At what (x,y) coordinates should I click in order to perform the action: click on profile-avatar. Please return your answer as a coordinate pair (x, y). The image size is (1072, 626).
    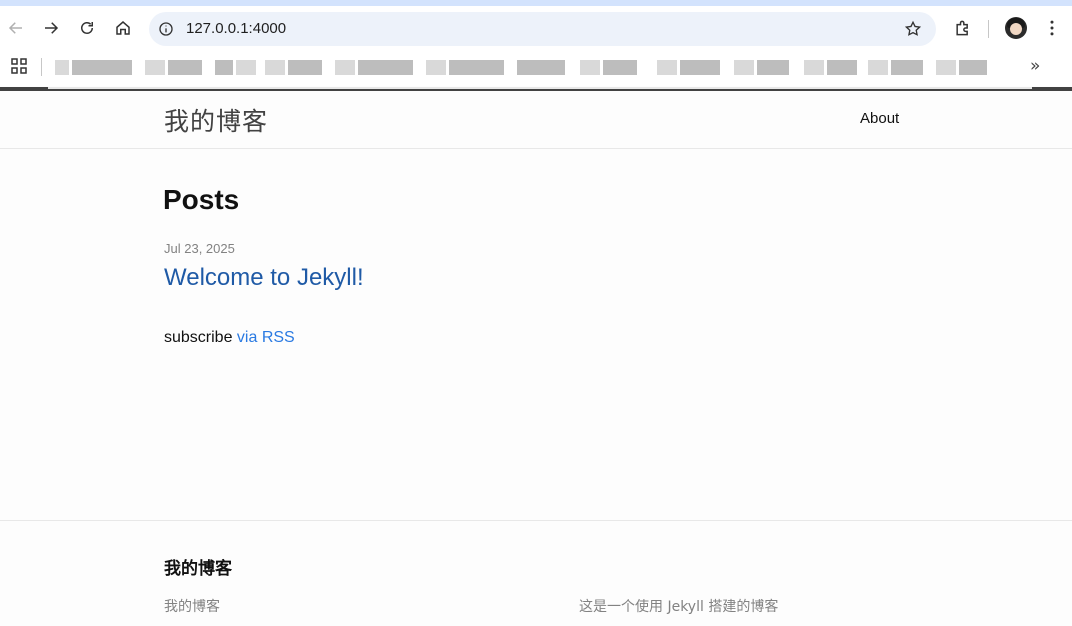
    Looking at the image, I should click on (1016, 28).